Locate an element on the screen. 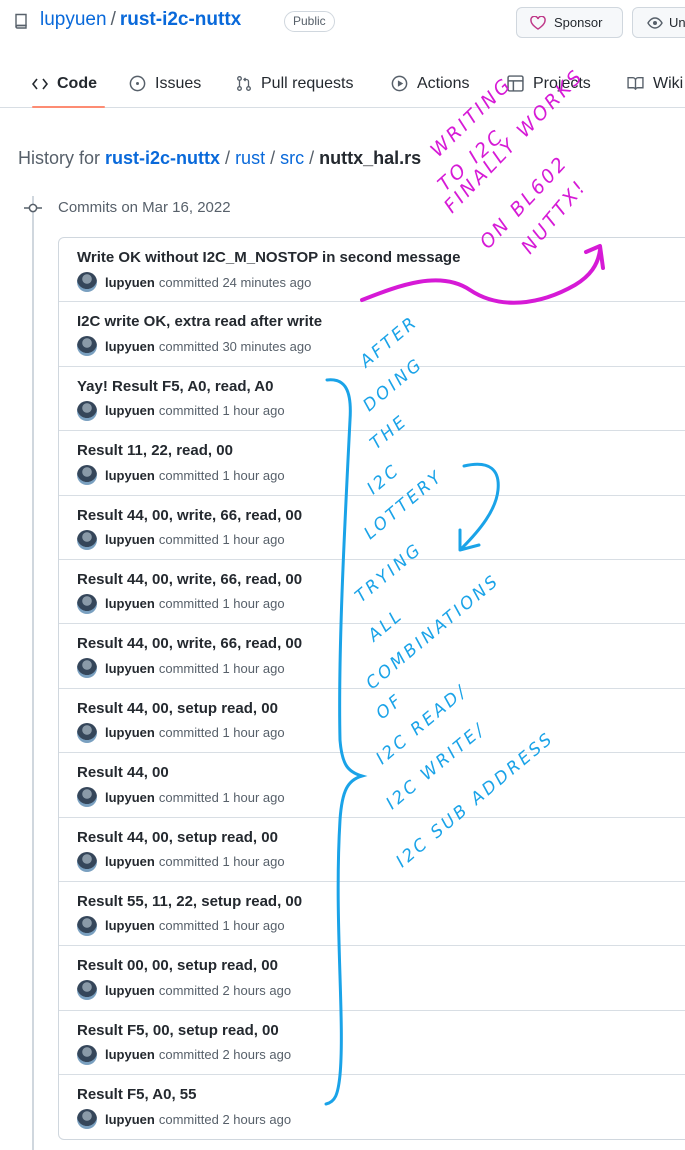 The height and width of the screenshot is (1150, 685). commit-title-link: Result 00, 00, setup read, 00 is located at coordinates (381, 965).